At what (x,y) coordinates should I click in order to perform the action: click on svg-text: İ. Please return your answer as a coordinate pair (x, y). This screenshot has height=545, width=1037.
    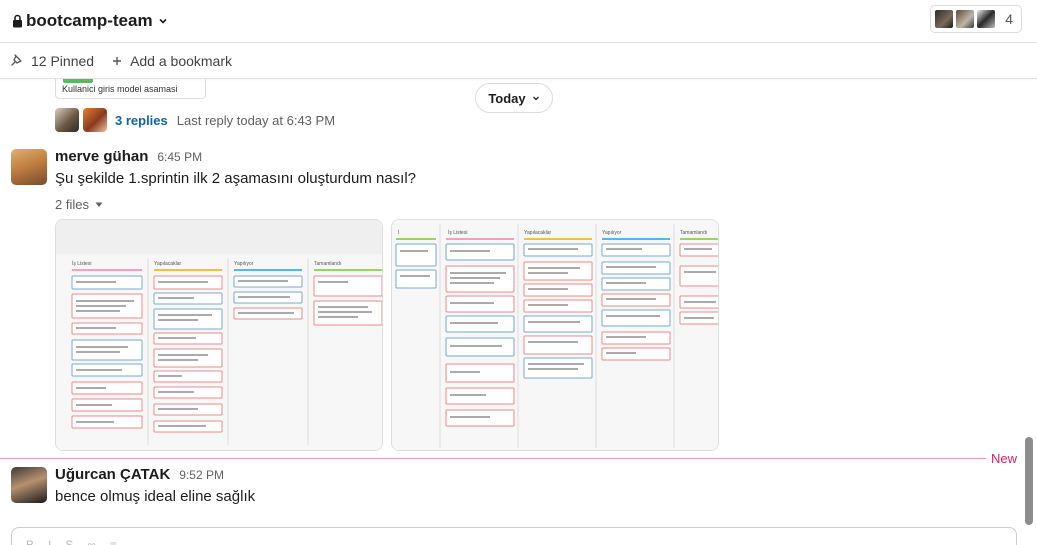
    Looking at the image, I should click on (398, 232).